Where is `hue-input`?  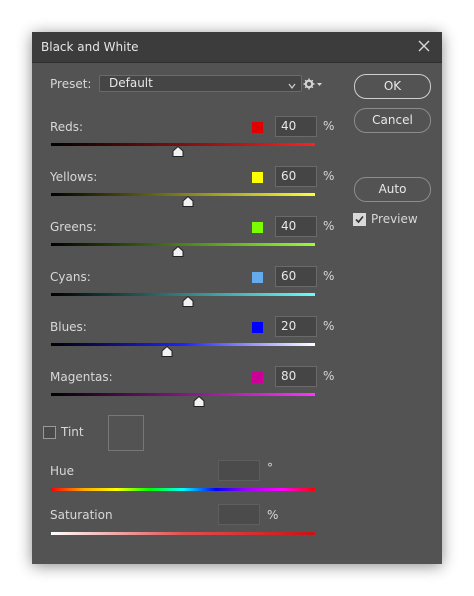 hue-input is located at coordinates (239, 470).